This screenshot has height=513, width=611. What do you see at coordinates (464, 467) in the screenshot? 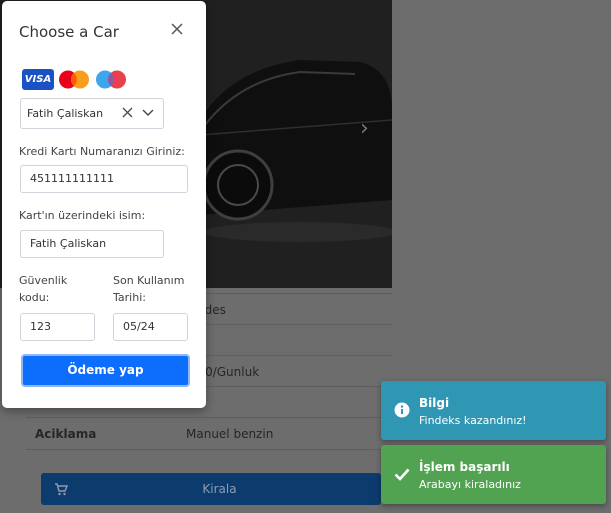
I see `toast-title: İşlem başarılı` at bounding box center [464, 467].